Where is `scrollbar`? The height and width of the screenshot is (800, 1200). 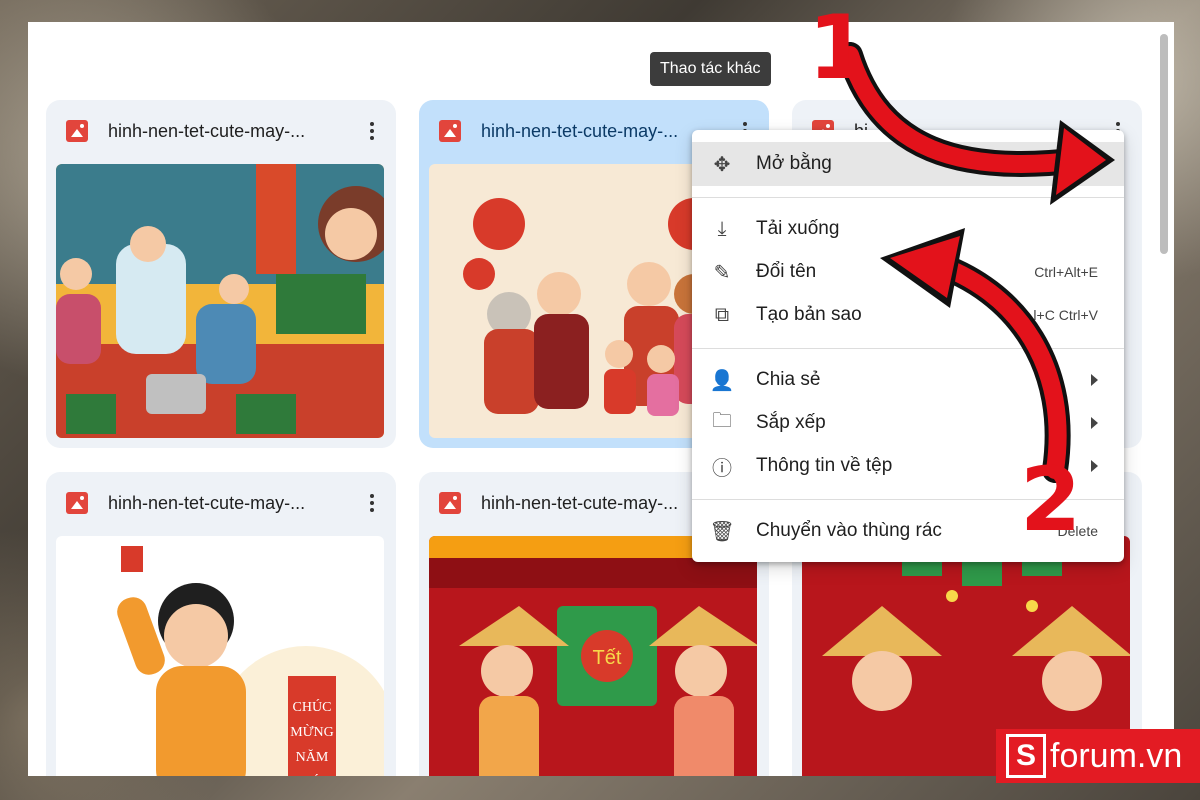 scrollbar is located at coordinates (1164, 144).